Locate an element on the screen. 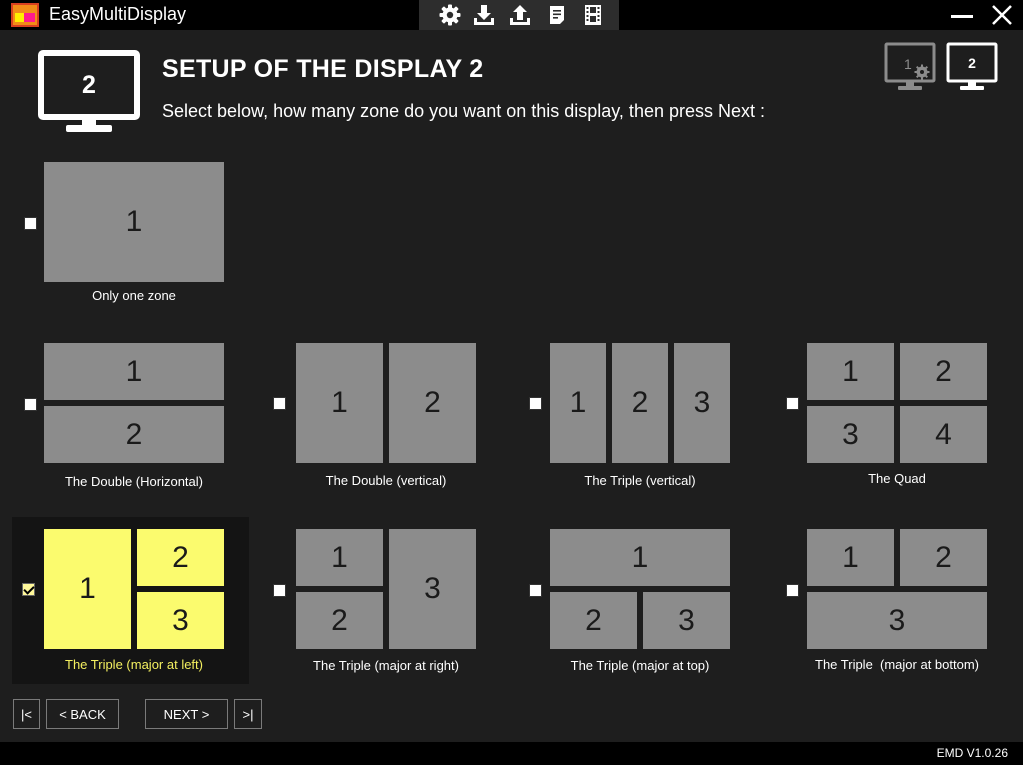 This screenshot has height=765, width=1023. app-title: EasyMultiDisplay is located at coordinates (118, 14).